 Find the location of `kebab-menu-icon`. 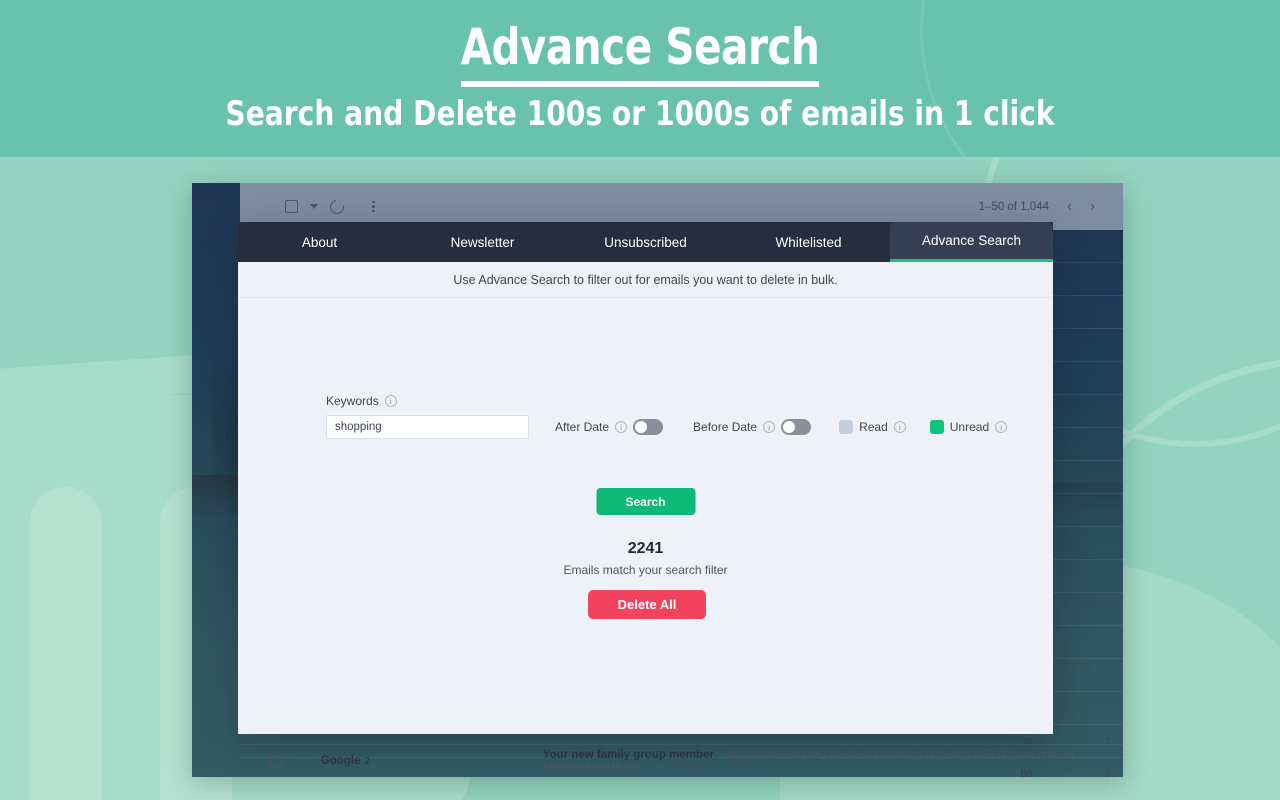

kebab-menu-icon is located at coordinates (373, 206).